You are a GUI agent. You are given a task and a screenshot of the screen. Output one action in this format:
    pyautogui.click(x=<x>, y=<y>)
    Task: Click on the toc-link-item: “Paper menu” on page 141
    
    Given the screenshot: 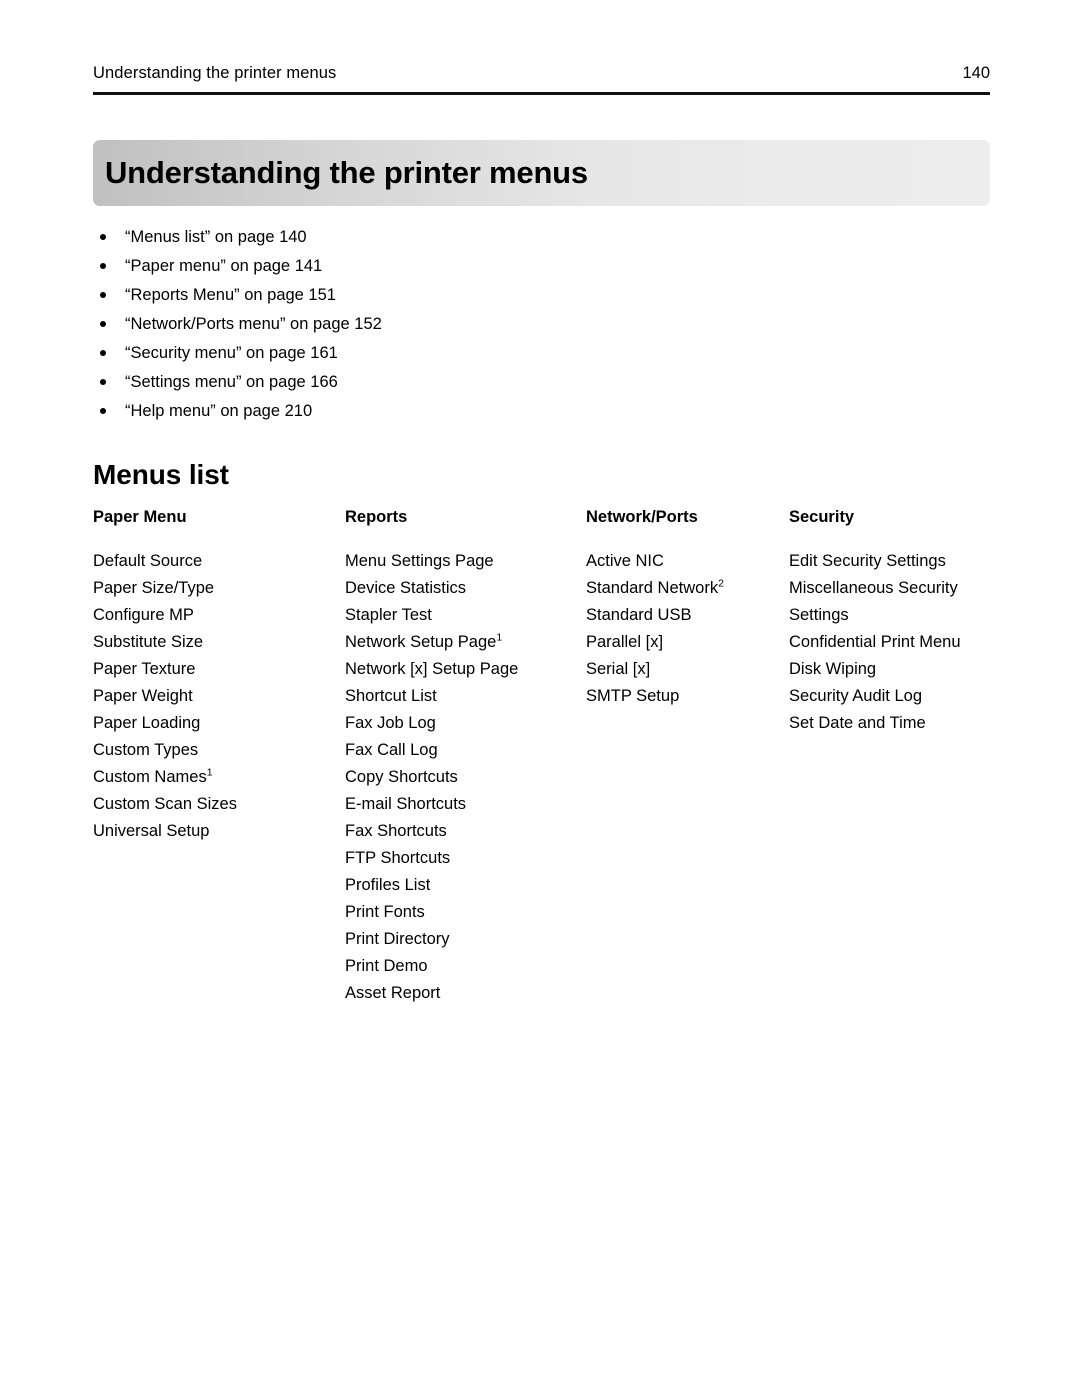 What is the action you would take?
    pyautogui.click(x=449, y=266)
    